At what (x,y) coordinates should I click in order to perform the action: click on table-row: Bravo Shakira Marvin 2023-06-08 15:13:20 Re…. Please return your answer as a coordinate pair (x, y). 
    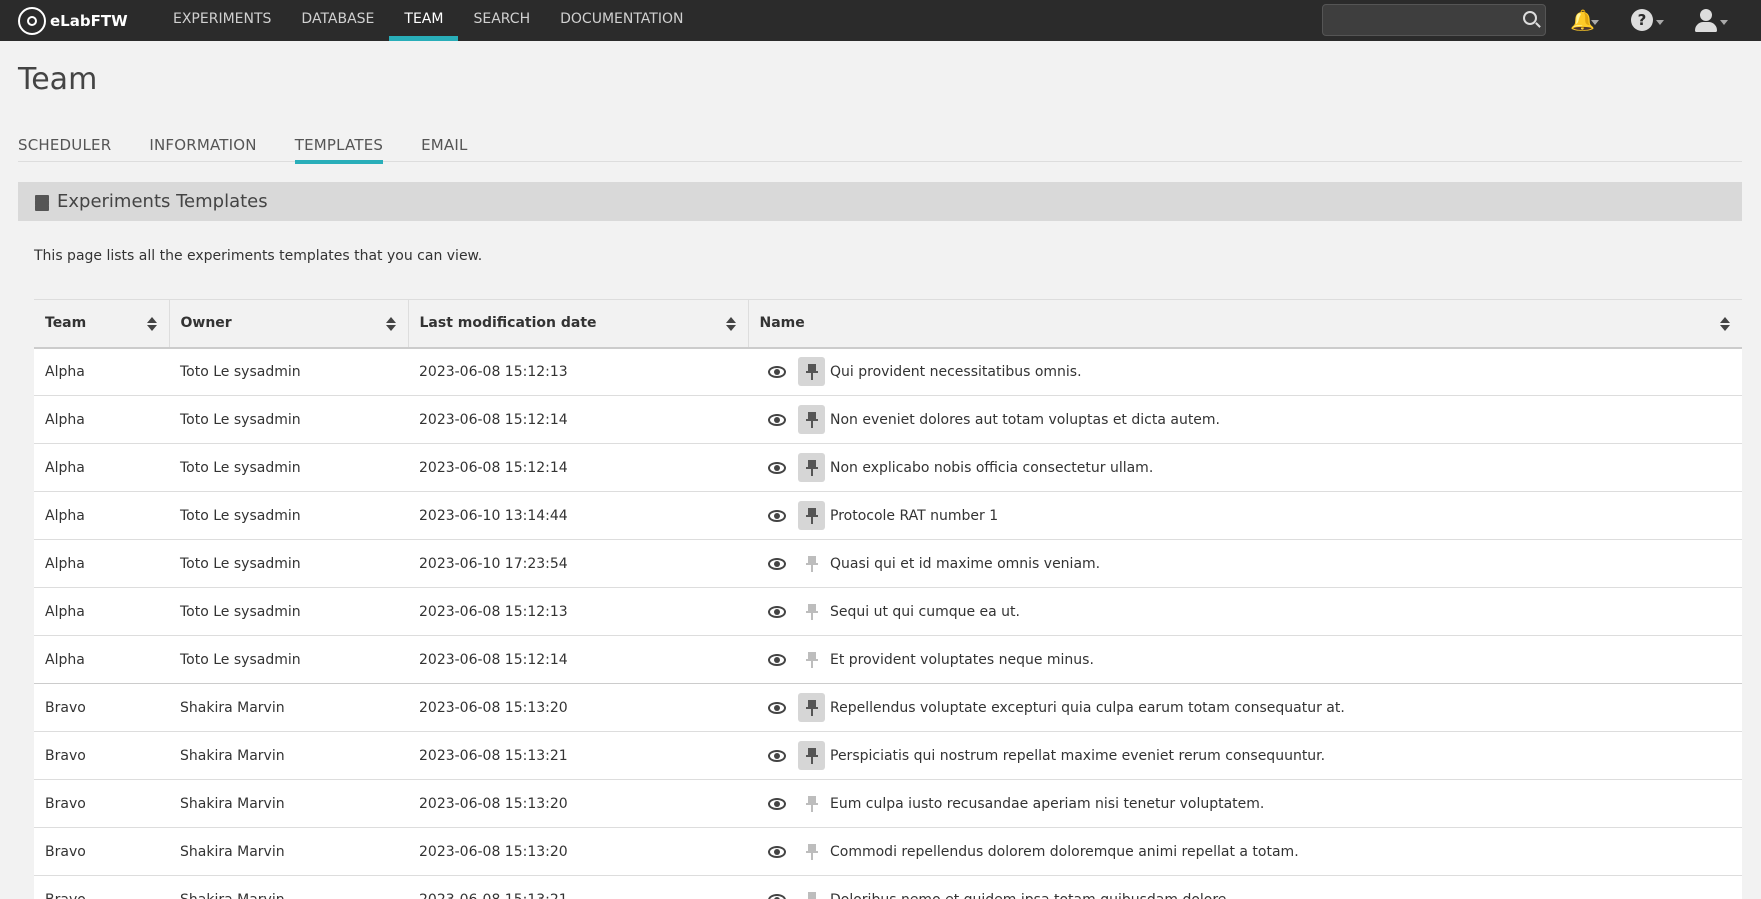
    Looking at the image, I should click on (888, 707).